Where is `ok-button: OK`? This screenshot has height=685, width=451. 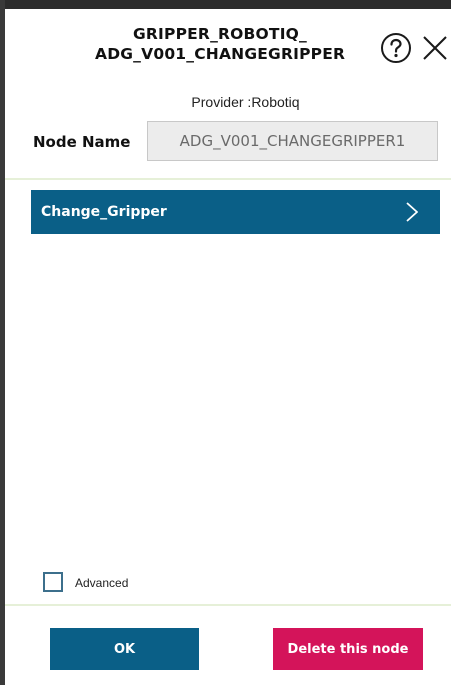
ok-button: OK is located at coordinates (124, 649).